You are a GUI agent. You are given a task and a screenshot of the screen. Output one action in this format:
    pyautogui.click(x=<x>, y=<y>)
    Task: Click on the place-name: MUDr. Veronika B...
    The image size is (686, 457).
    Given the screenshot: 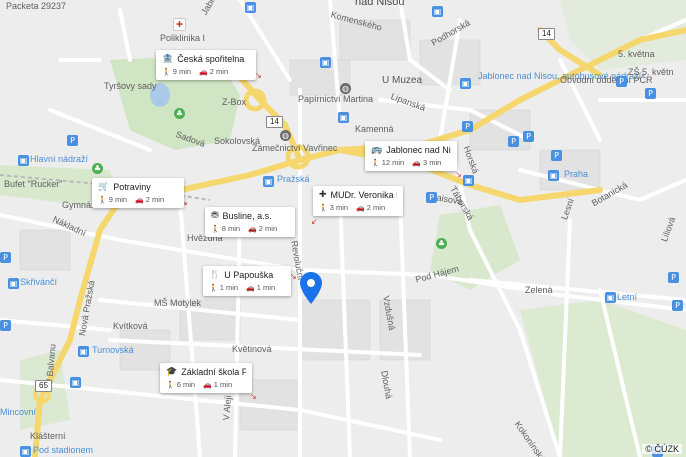 What is the action you would take?
    pyautogui.click(x=363, y=195)
    